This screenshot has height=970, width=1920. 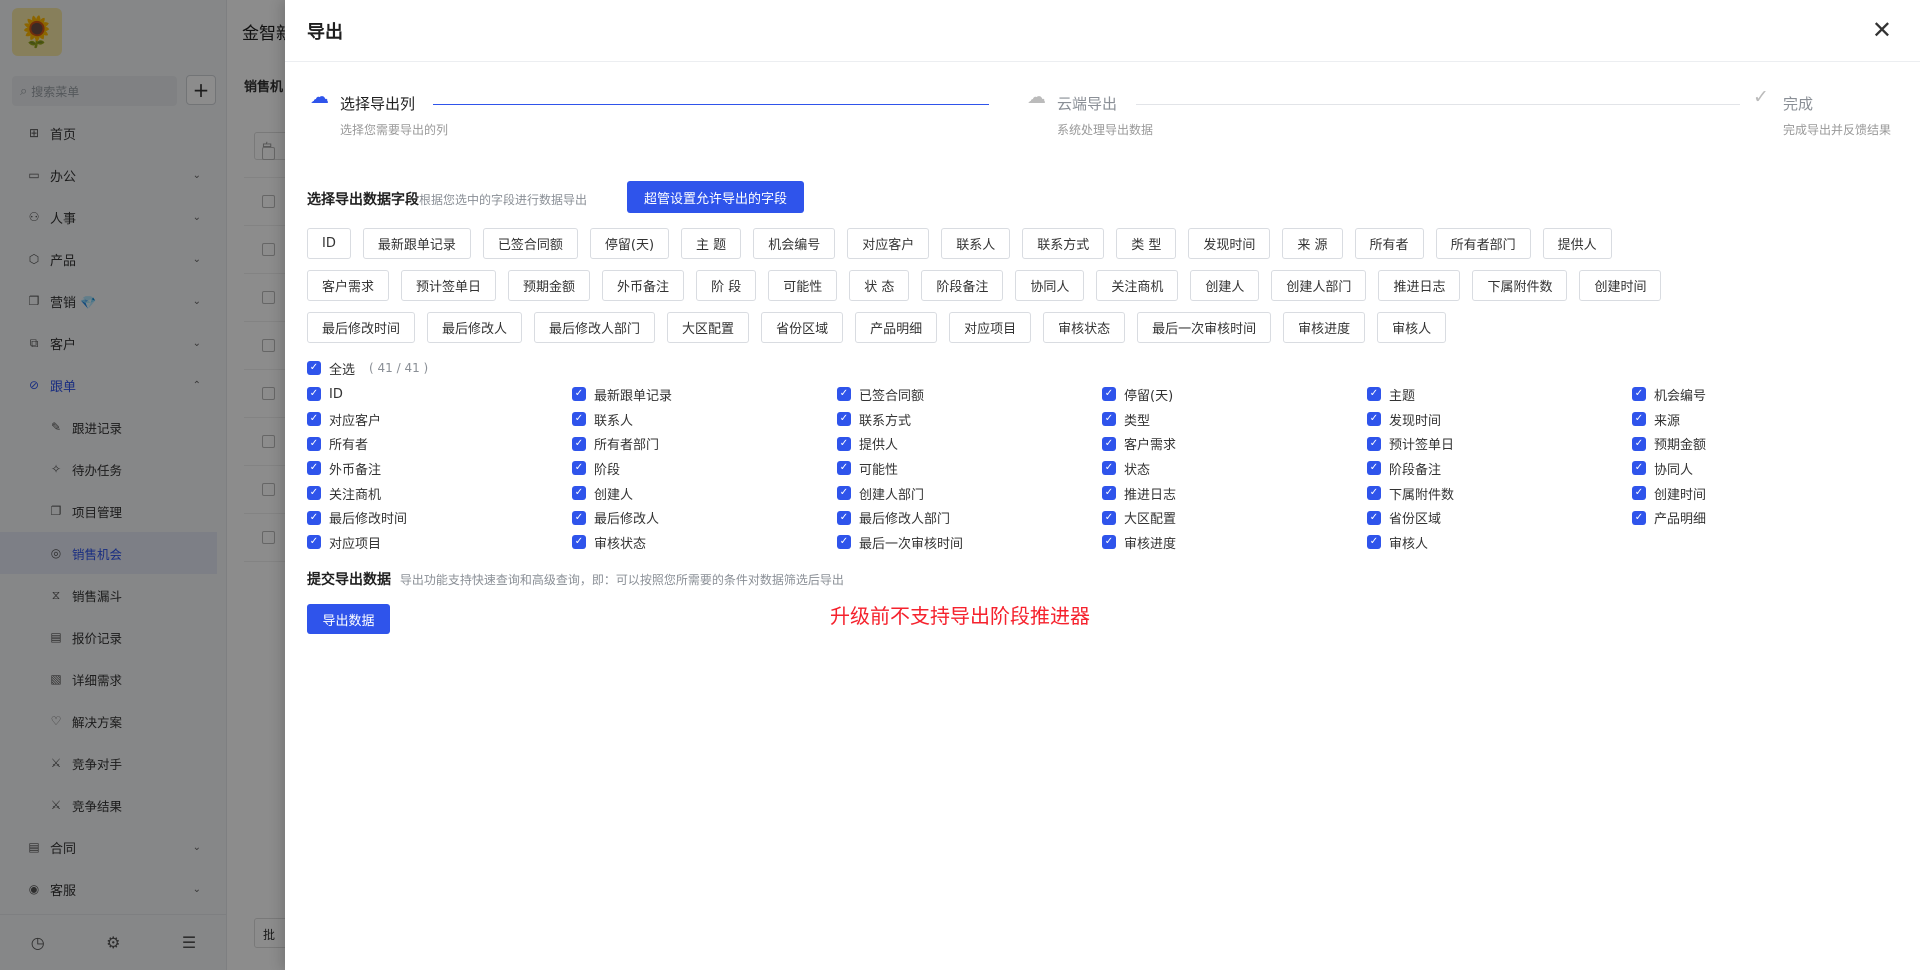 I want to click on field-tag: 外币备注, so click(x=643, y=285).